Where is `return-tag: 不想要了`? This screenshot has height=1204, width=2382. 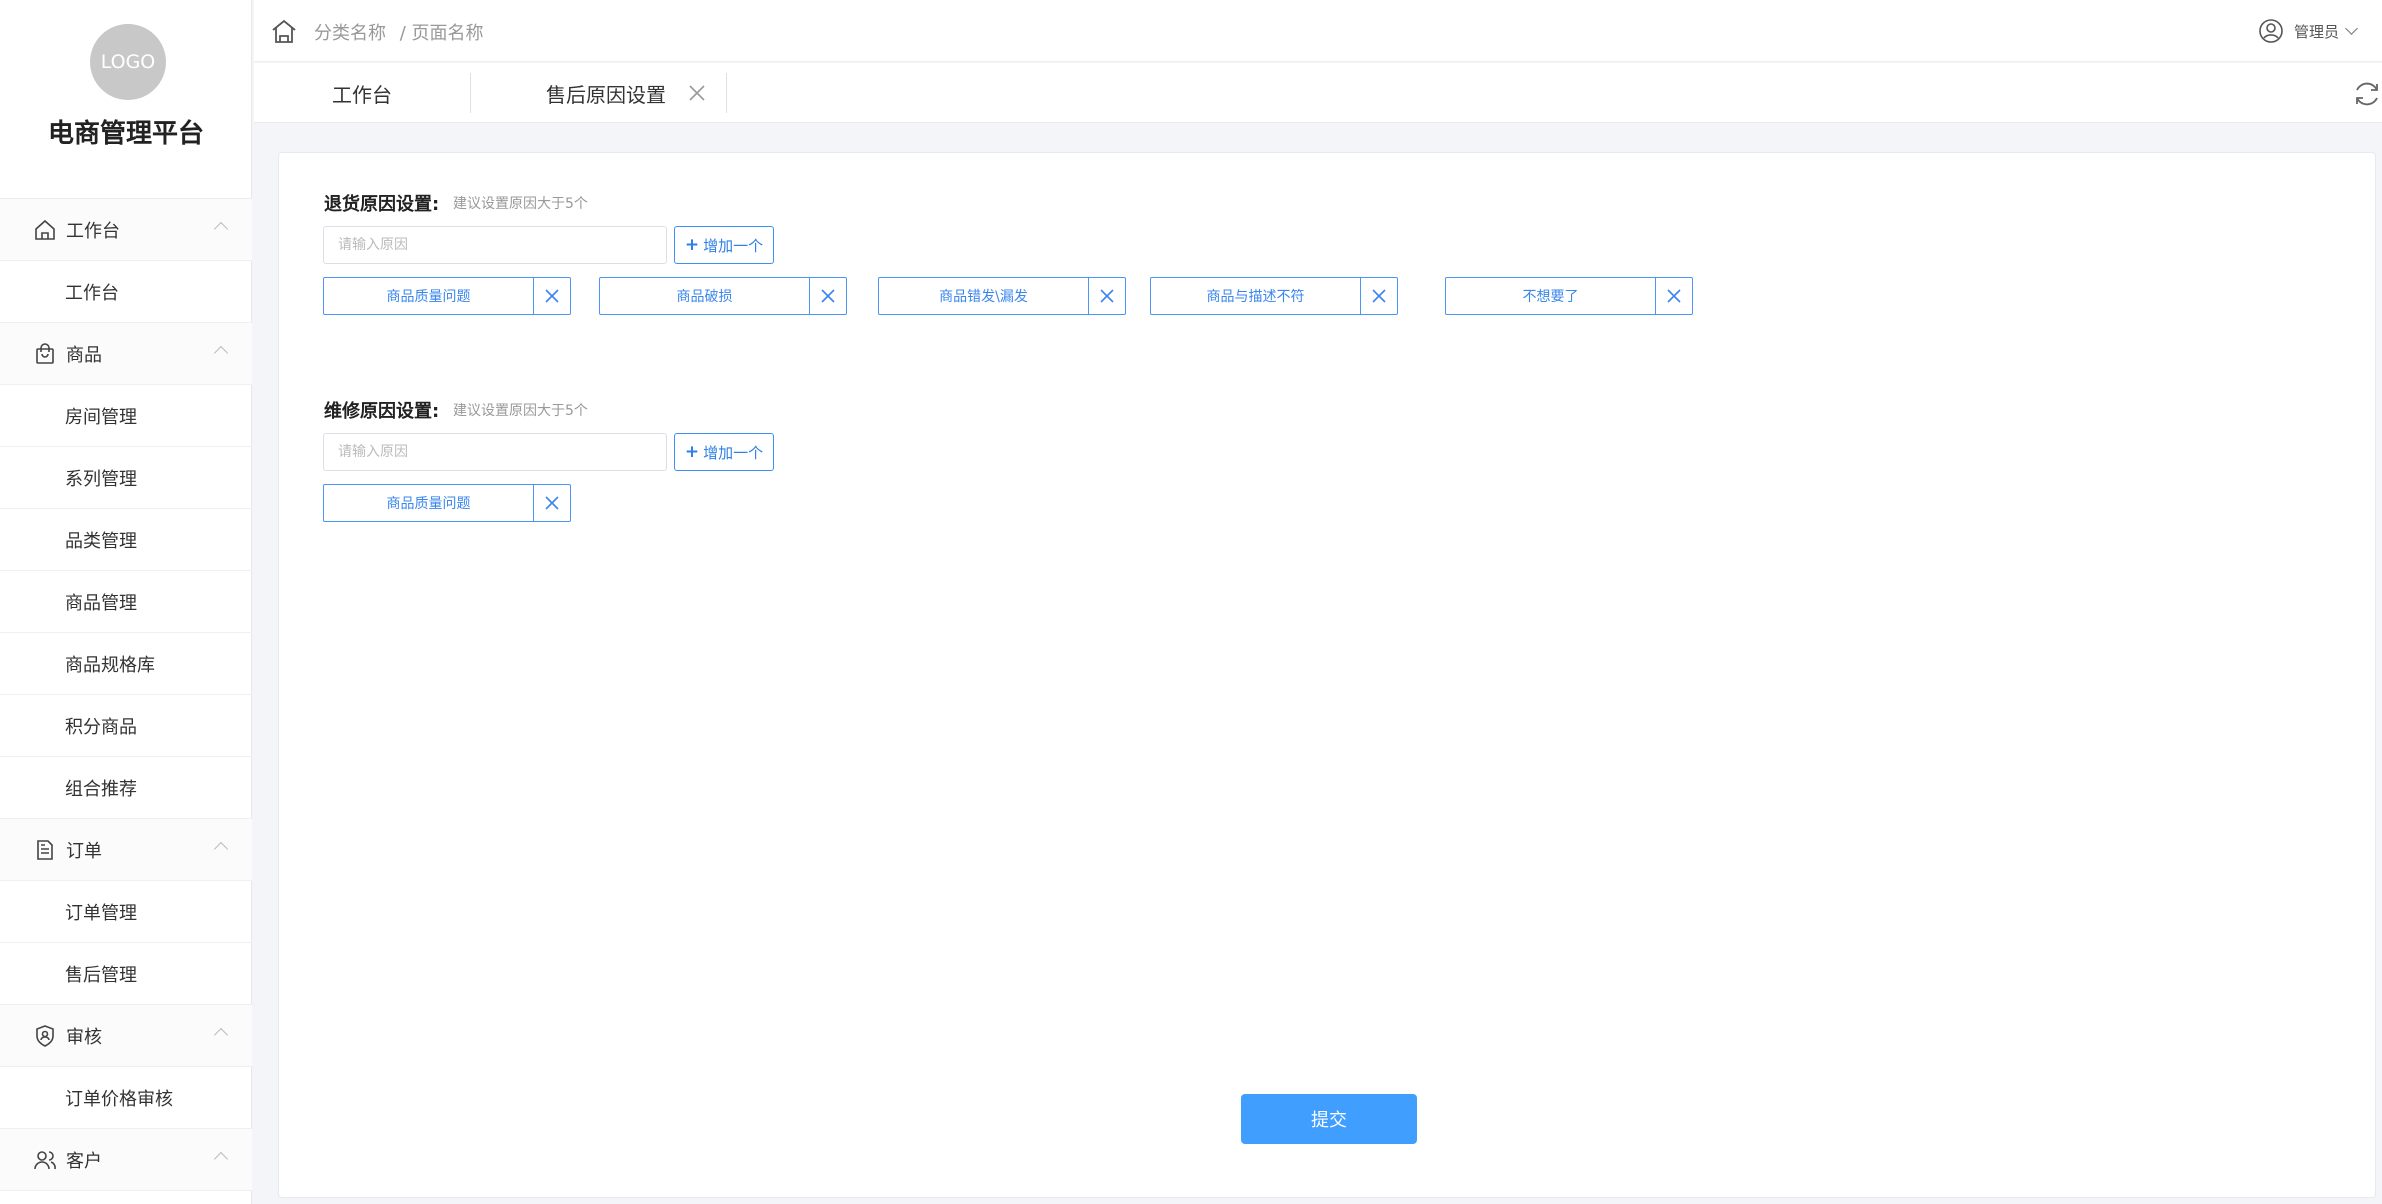
return-tag: 不想要了 is located at coordinates (1569, 296).